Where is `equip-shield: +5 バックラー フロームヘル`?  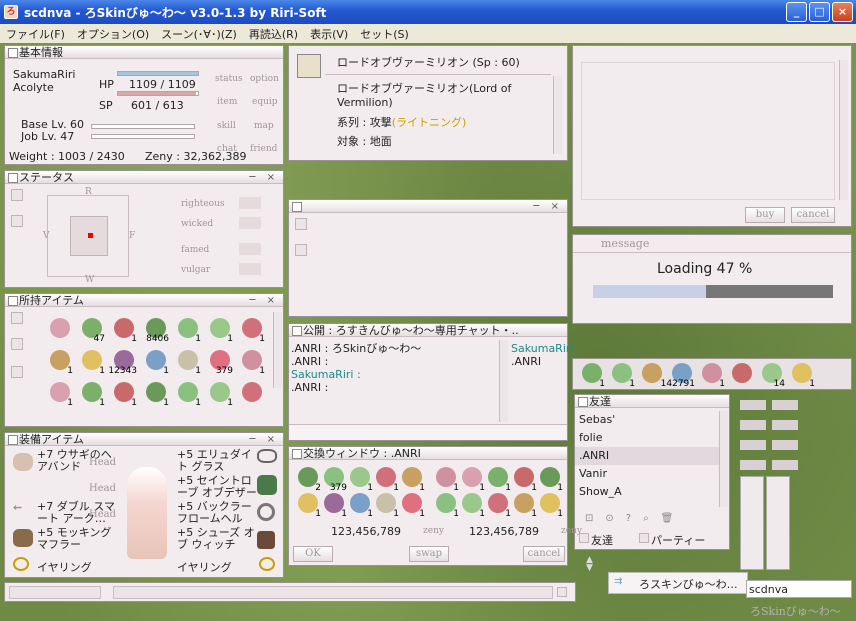
equip-shield: +5 バックラー フロームヘル is located at coordinates (217, 513).